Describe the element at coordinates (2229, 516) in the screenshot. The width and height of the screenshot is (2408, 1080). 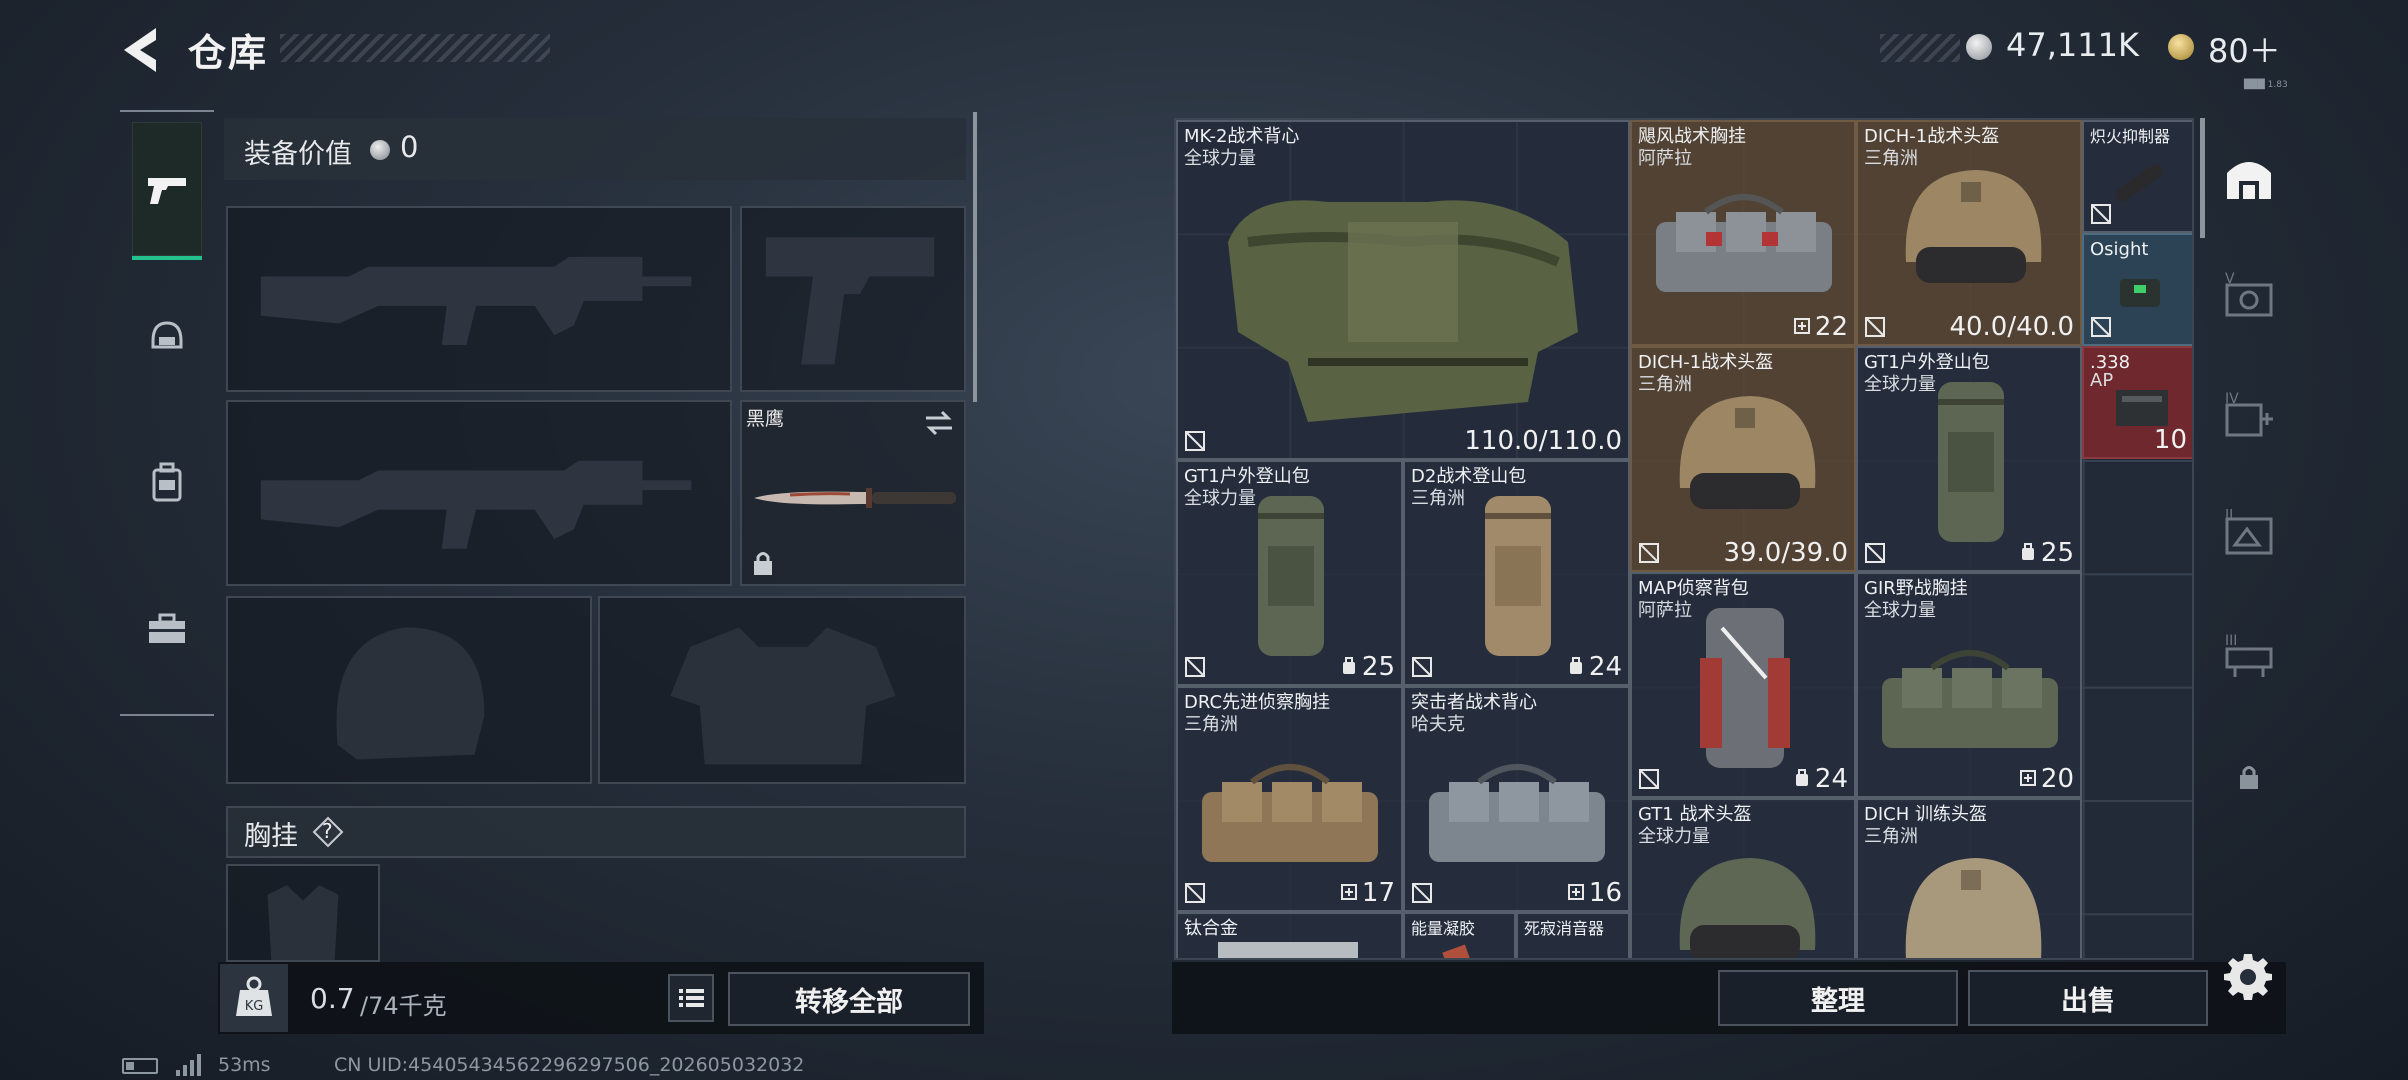
I see `svg-text: II` at that location.